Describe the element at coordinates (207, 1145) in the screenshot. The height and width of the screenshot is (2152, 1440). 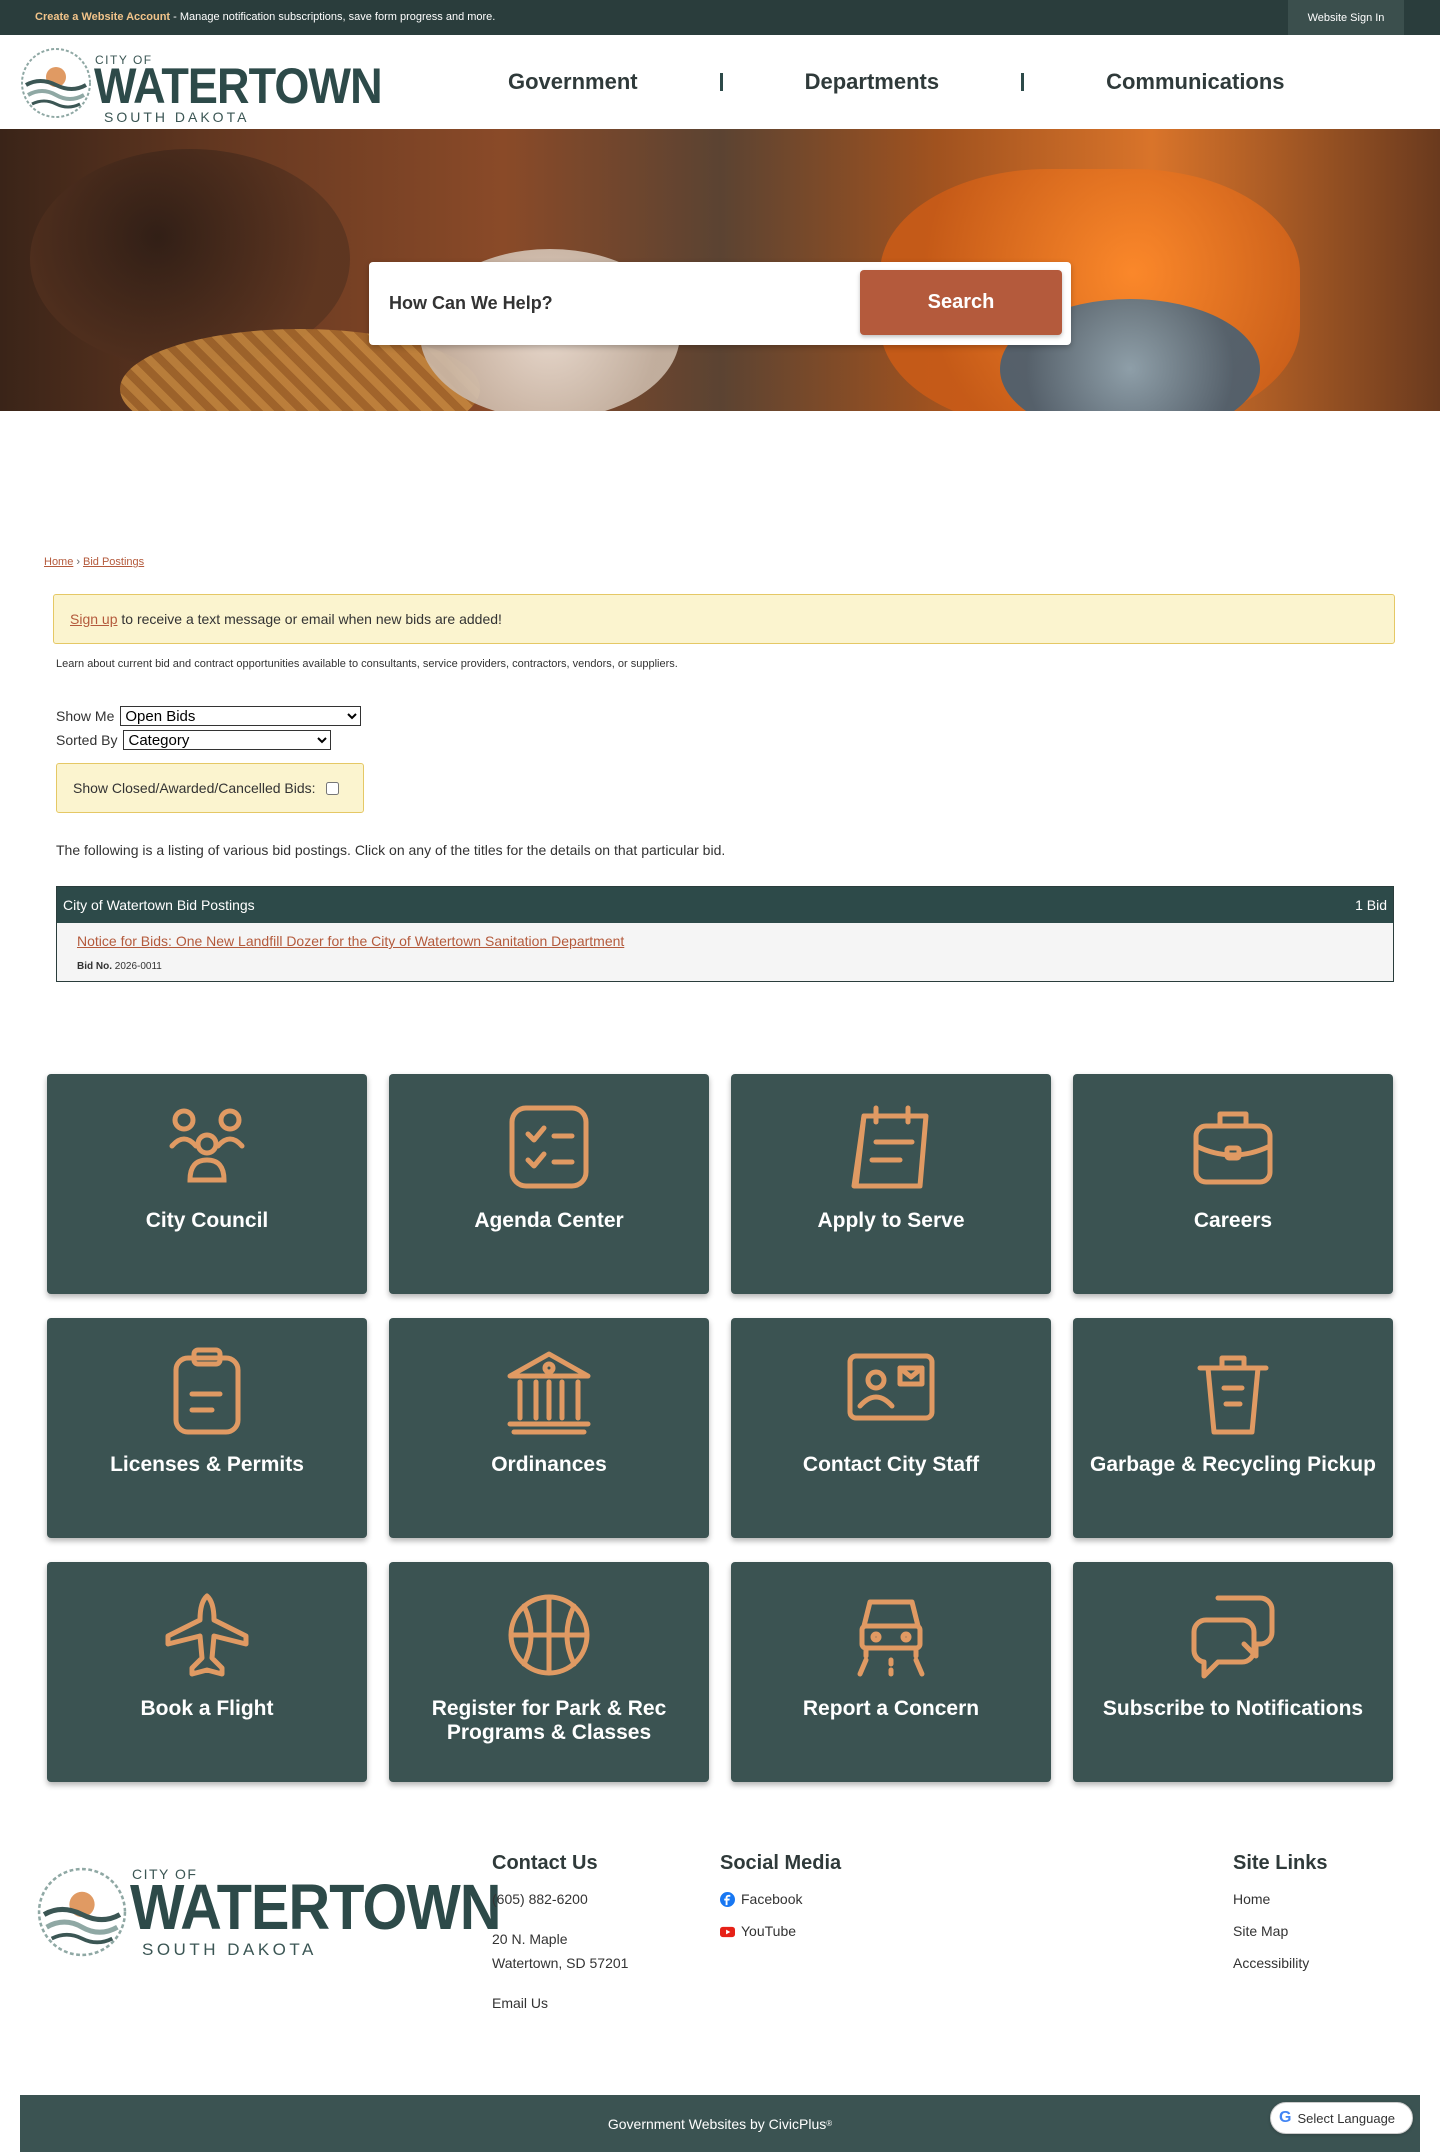
I see `people-icon` at that location.